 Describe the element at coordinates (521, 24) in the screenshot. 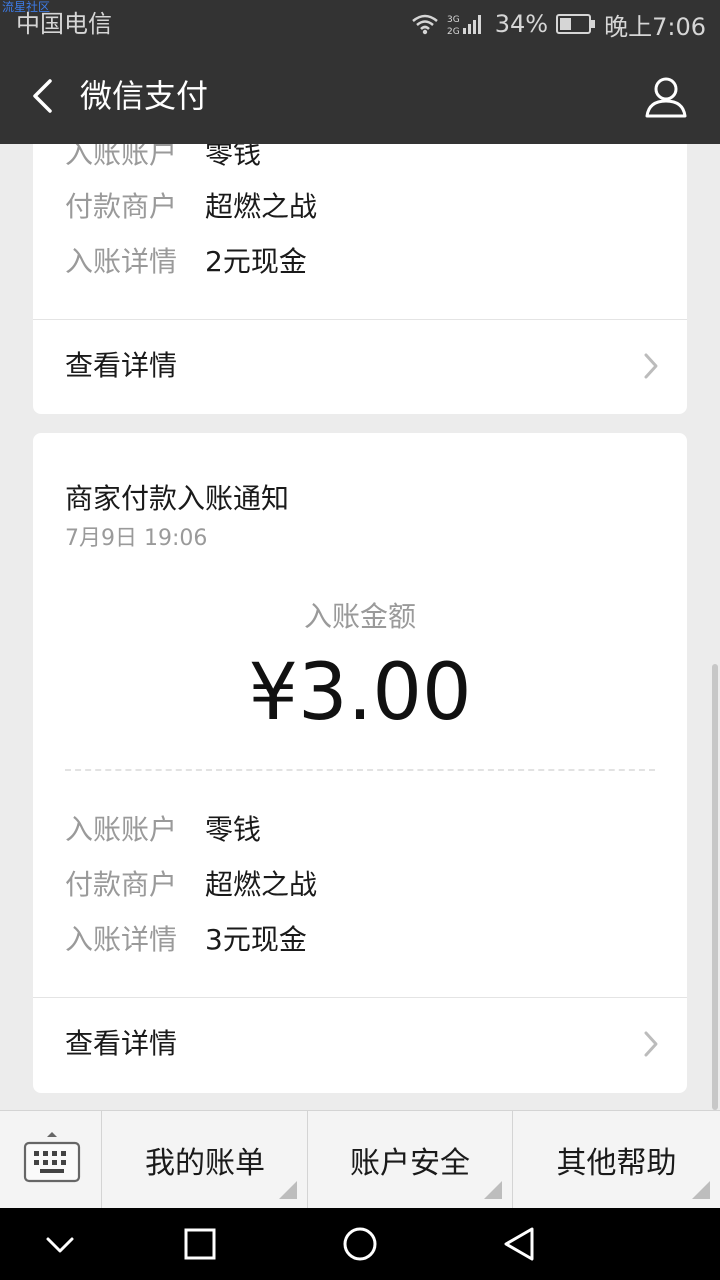

I see `battery-percent: 34%` at that location.